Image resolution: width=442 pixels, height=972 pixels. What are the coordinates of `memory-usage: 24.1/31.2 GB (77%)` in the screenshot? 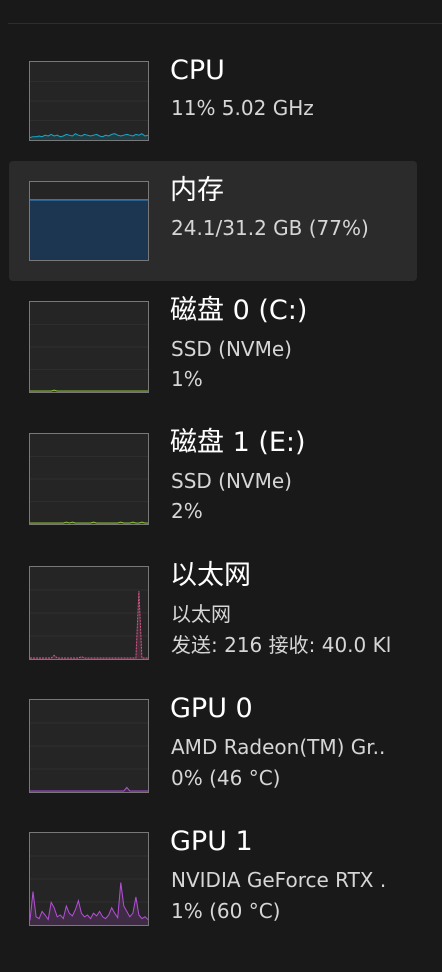 It's located at (270, 228).